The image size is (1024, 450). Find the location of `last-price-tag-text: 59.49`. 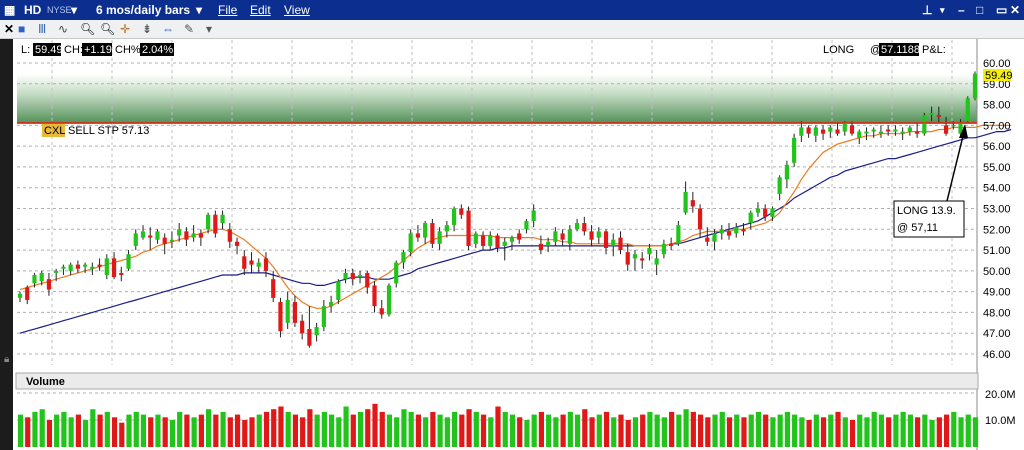

last-price-tag-text: 59.49 is located at coordinates (999, 76).